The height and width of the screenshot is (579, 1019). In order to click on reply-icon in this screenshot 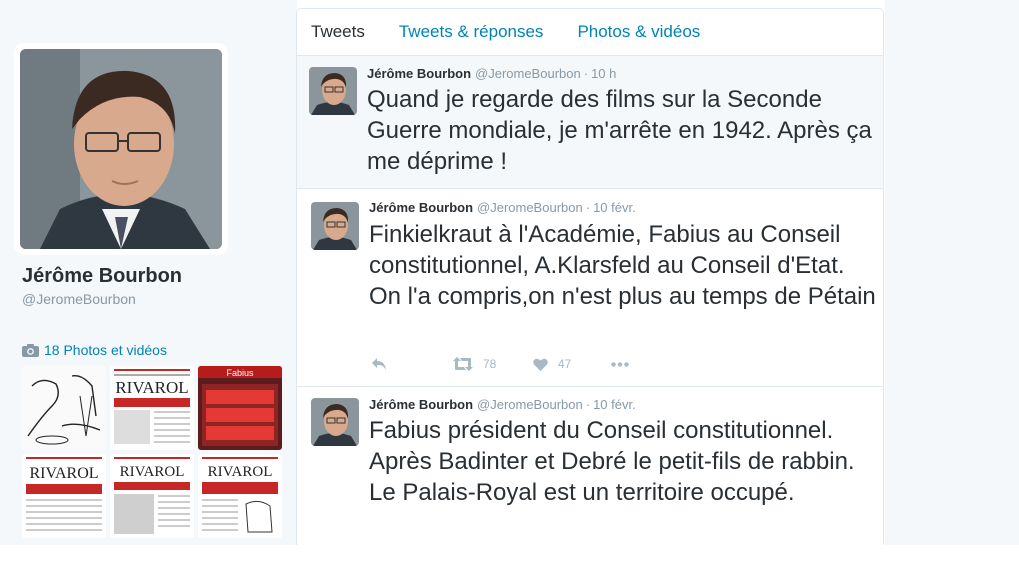, I will do `click(379, 364)`.